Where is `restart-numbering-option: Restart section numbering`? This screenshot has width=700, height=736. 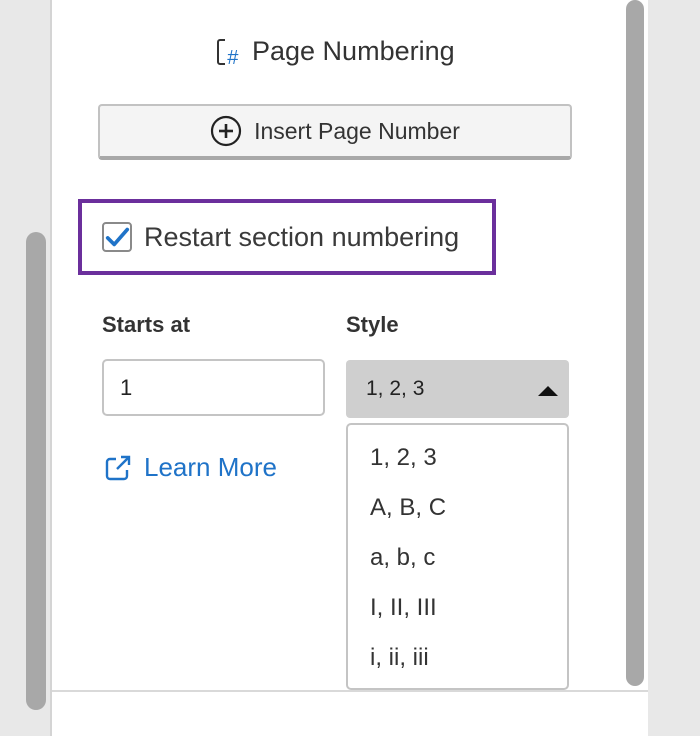
restart-numbering-option: Restart section numbering is located at coordinates (287, 237).